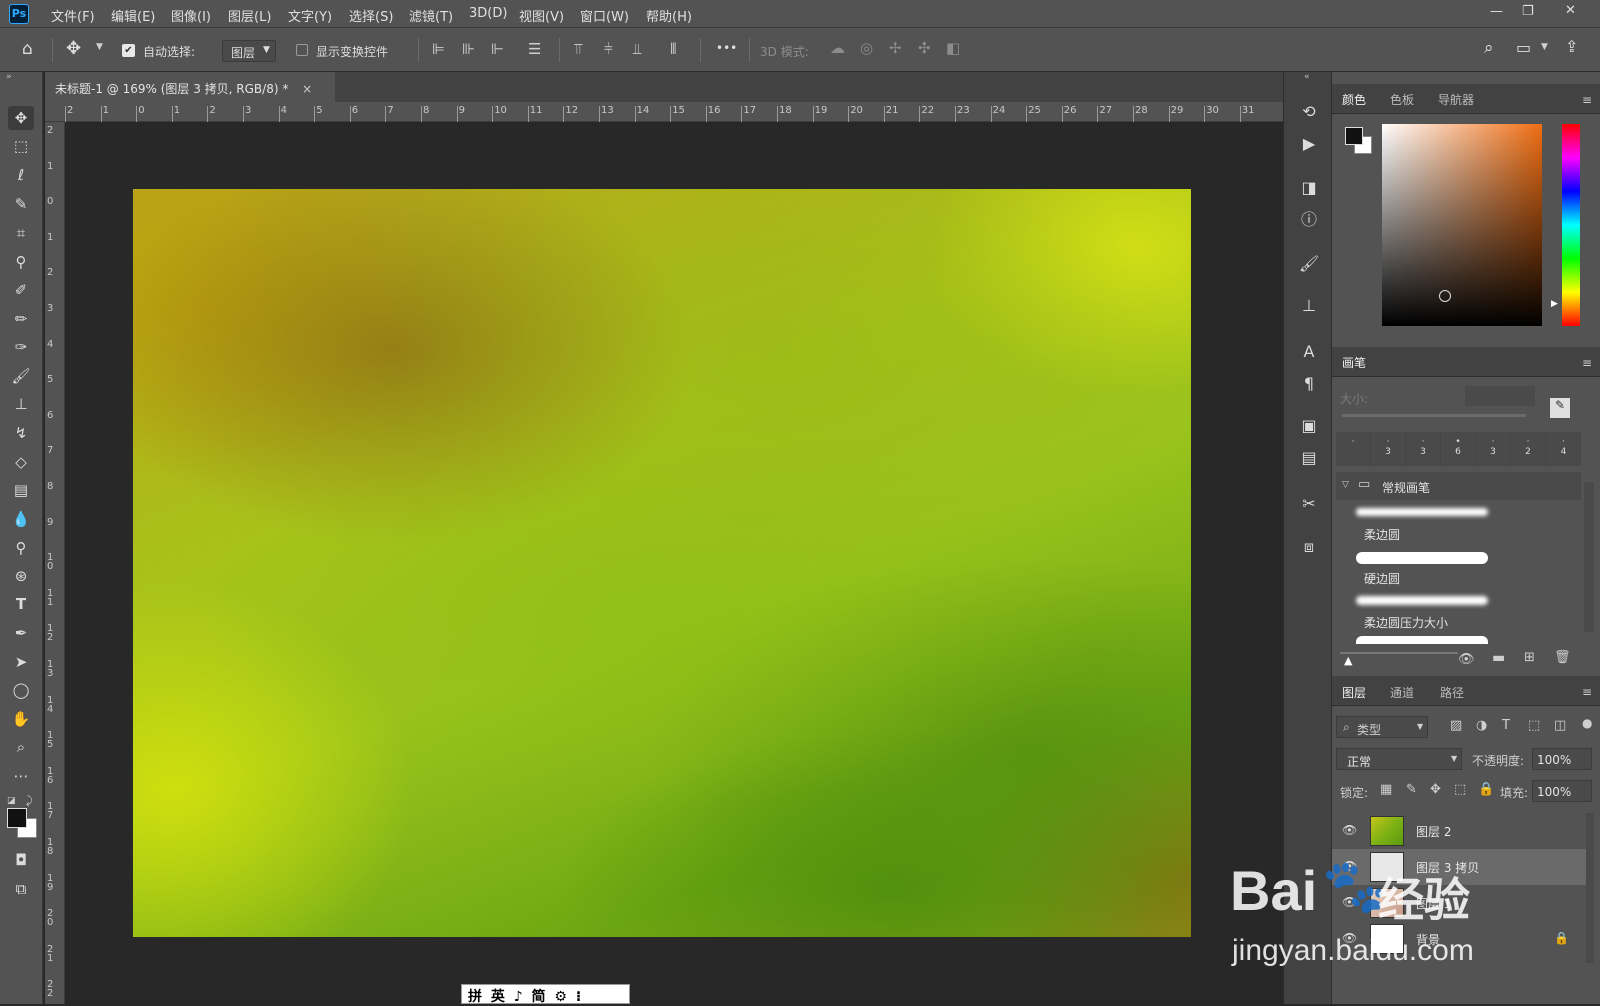 This screenshot has width=1600, height=1006. Describe the element at coordinates (1354, 692) in the screenshot. I see `tab-layers: 图层` at that location.